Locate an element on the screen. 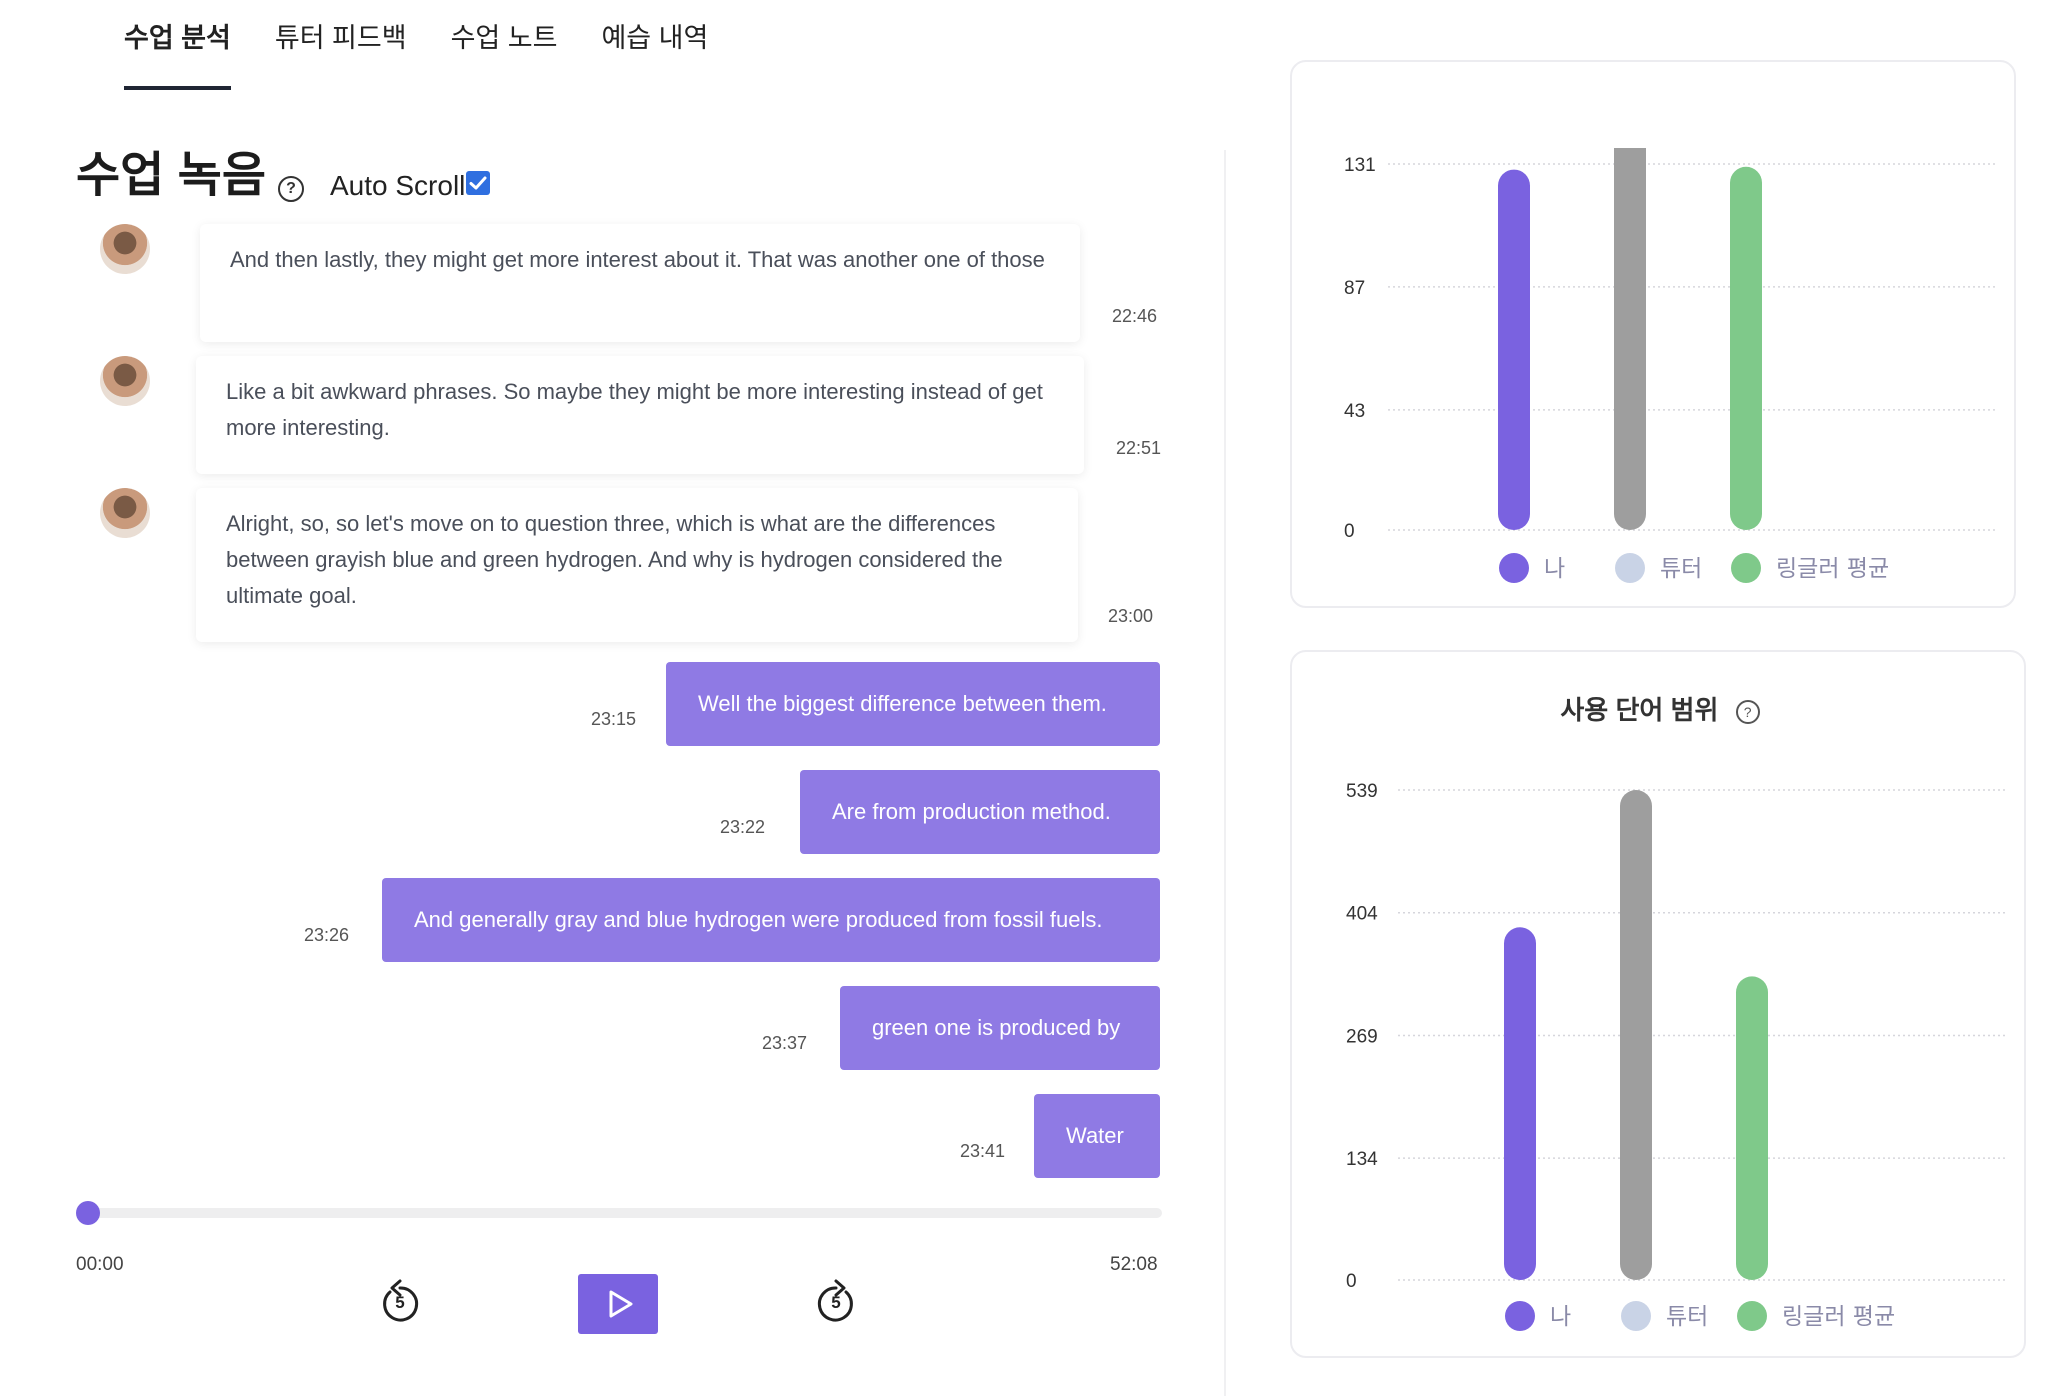  message-text: Water is located at coordinates (1095, 1135).